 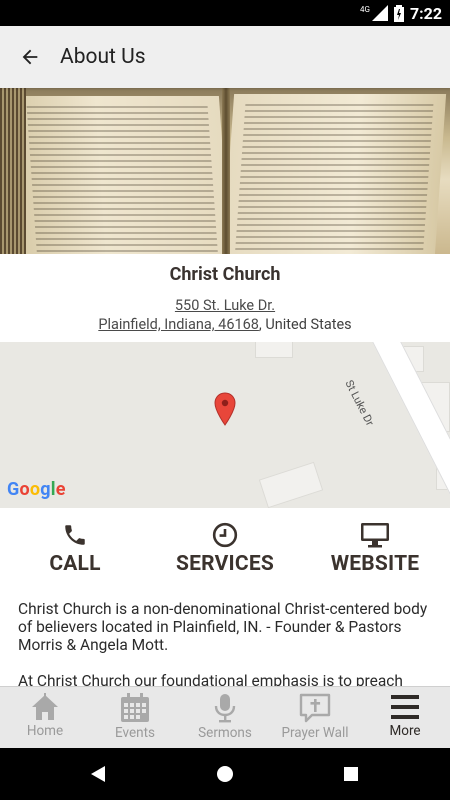 What do you see at coordinates (405, 707) in the screenshot?
I see `menu-icon` at bounding box center [405, 707].